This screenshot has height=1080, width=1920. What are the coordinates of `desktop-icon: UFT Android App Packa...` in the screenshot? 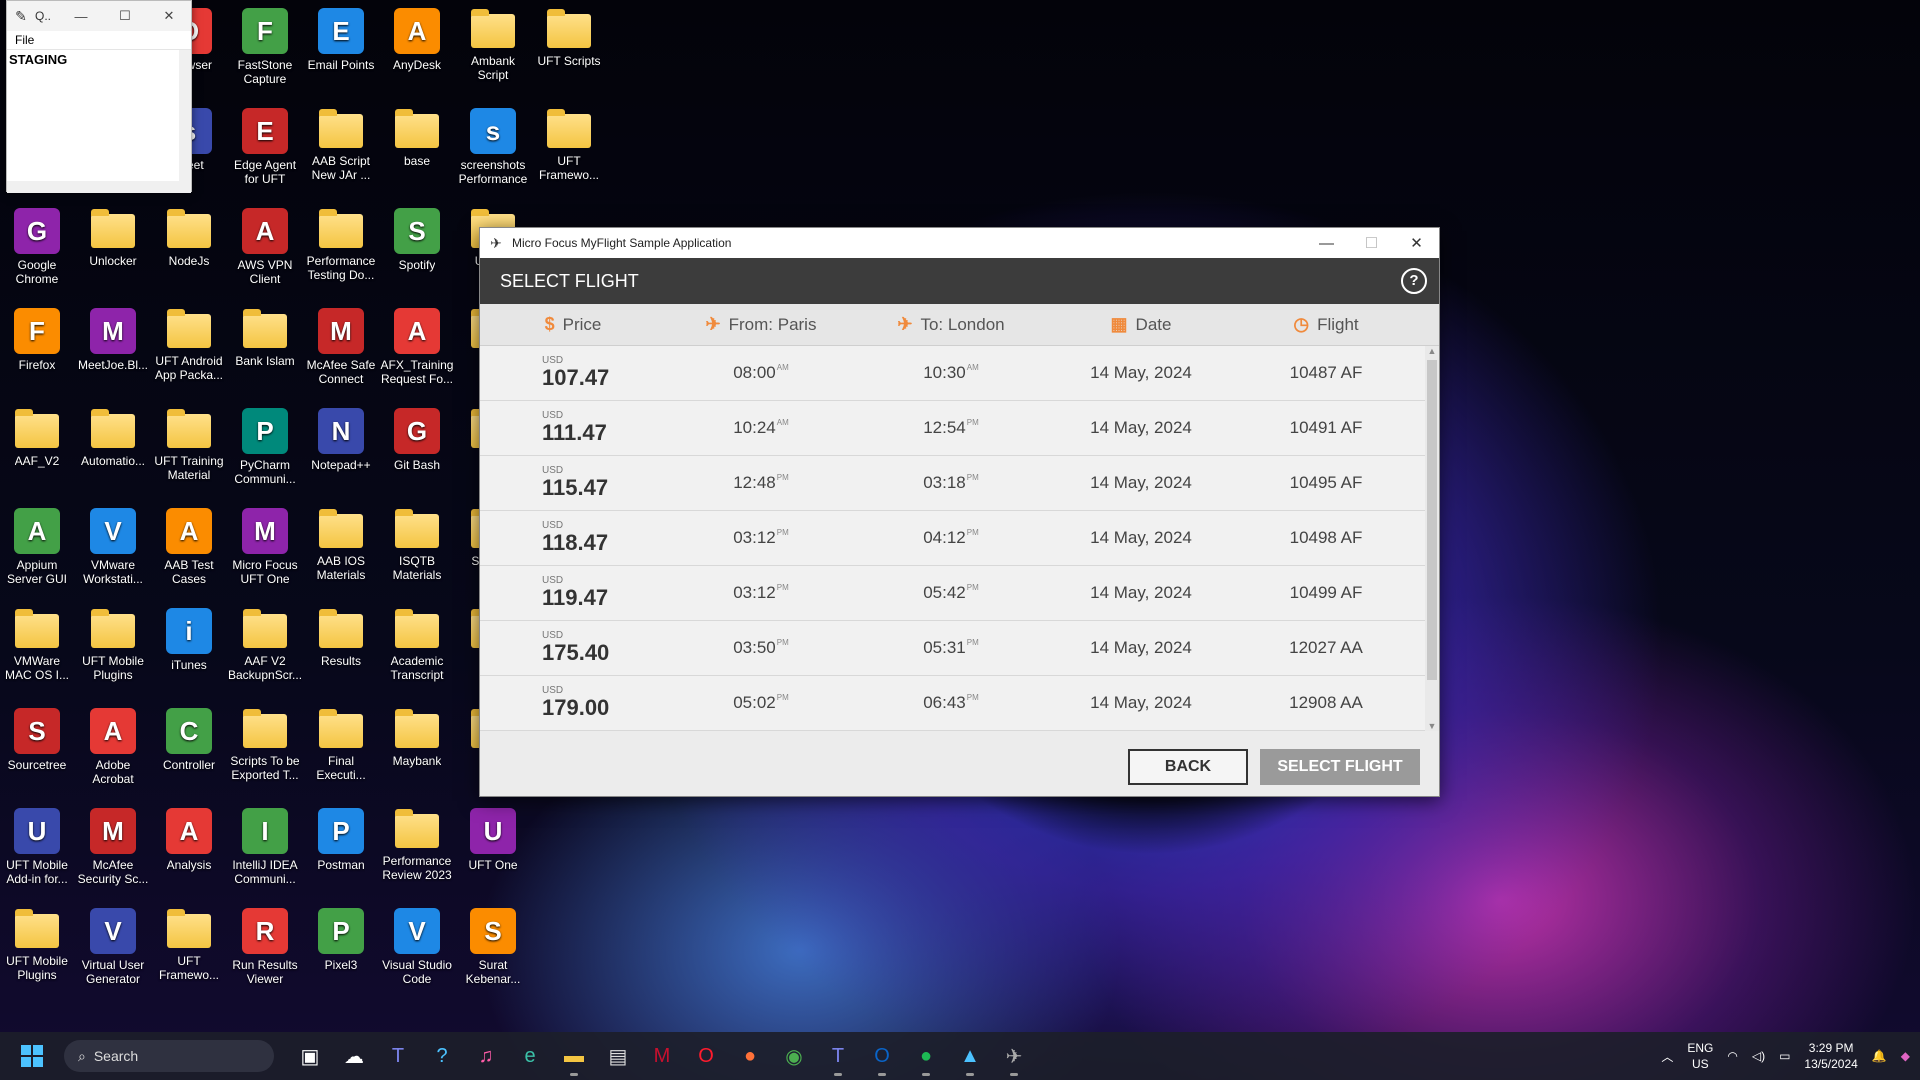 It's located at (189, 348).